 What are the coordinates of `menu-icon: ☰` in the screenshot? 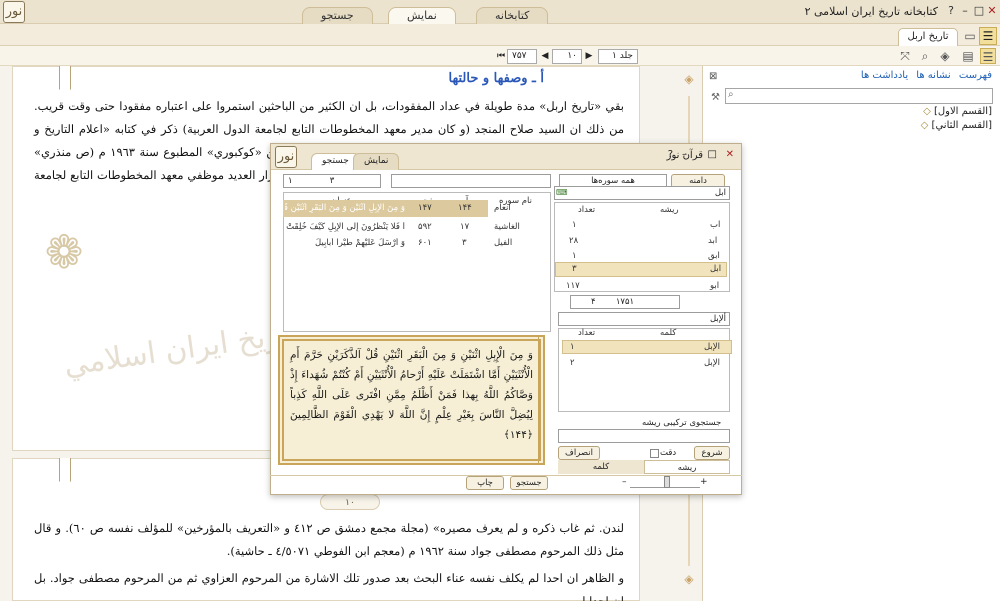 It's located at (988, 36).